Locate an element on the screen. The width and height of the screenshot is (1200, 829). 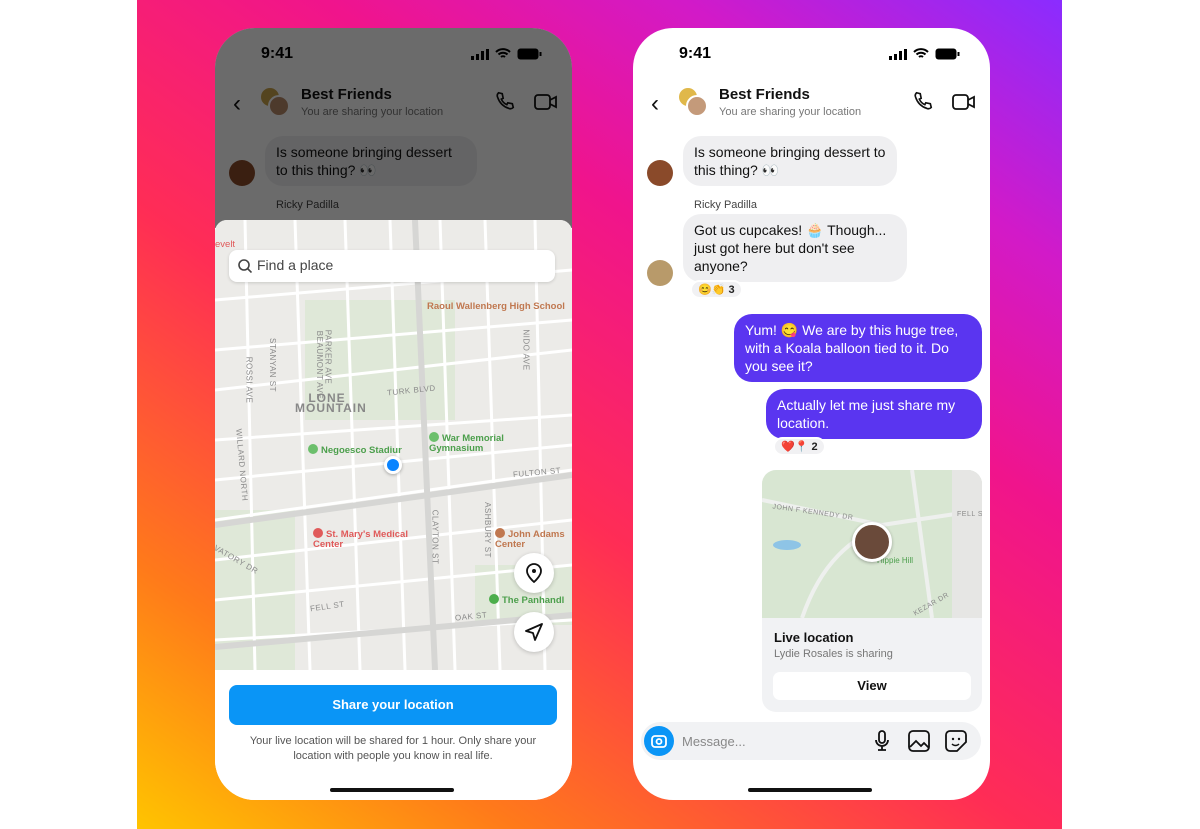
back-button: ‹ is located at coordinates (655, 104).